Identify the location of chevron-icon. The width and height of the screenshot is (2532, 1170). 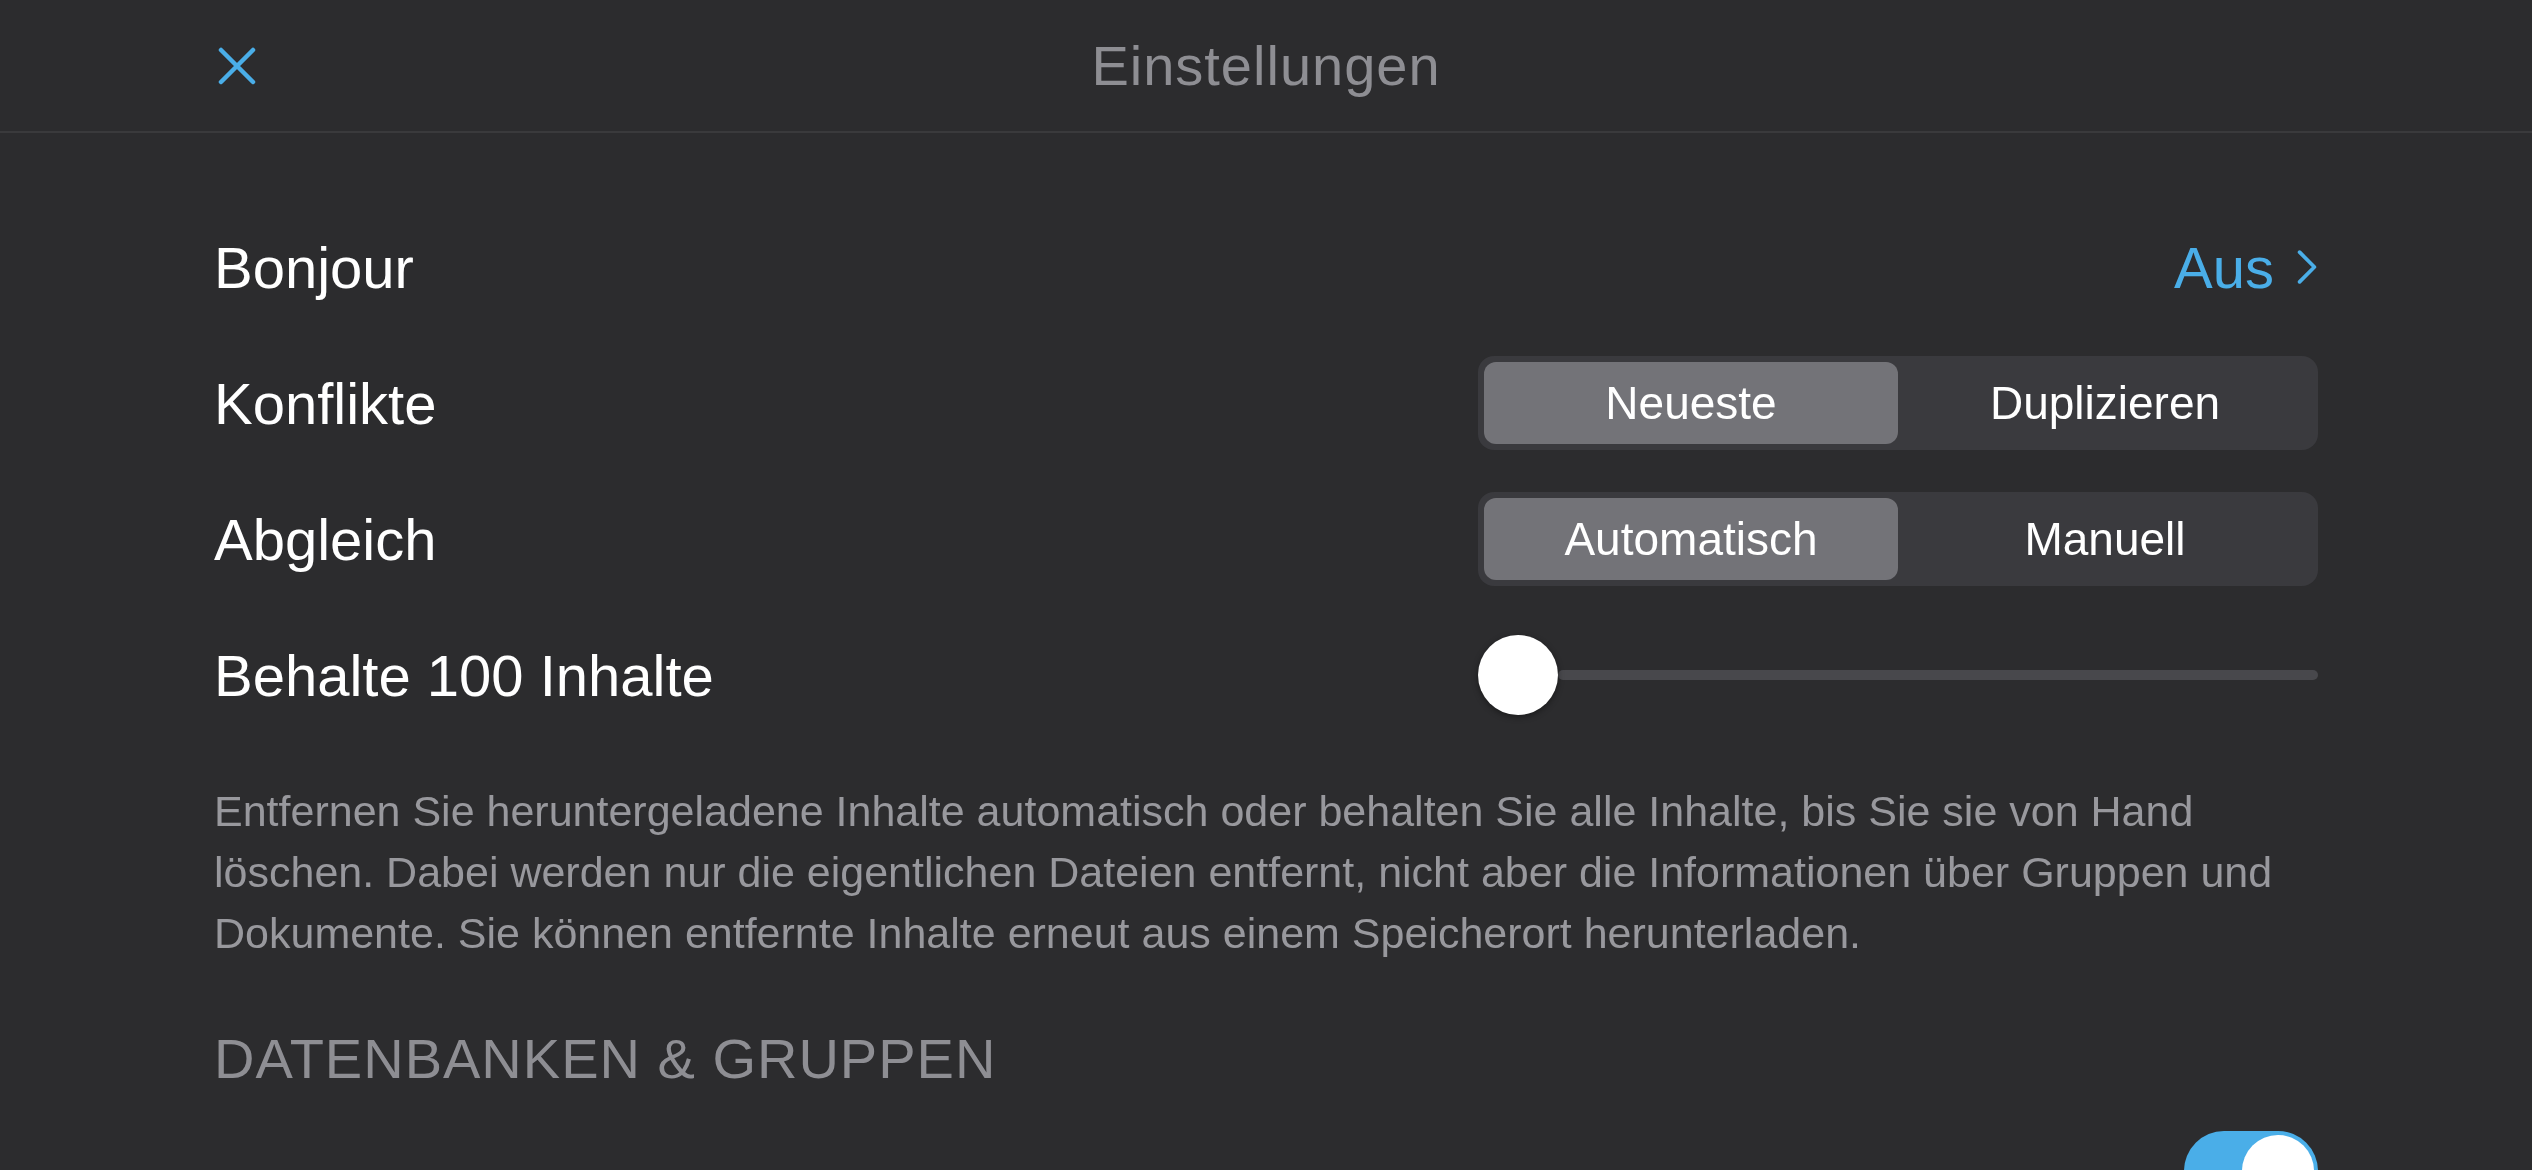
(2307, 267).